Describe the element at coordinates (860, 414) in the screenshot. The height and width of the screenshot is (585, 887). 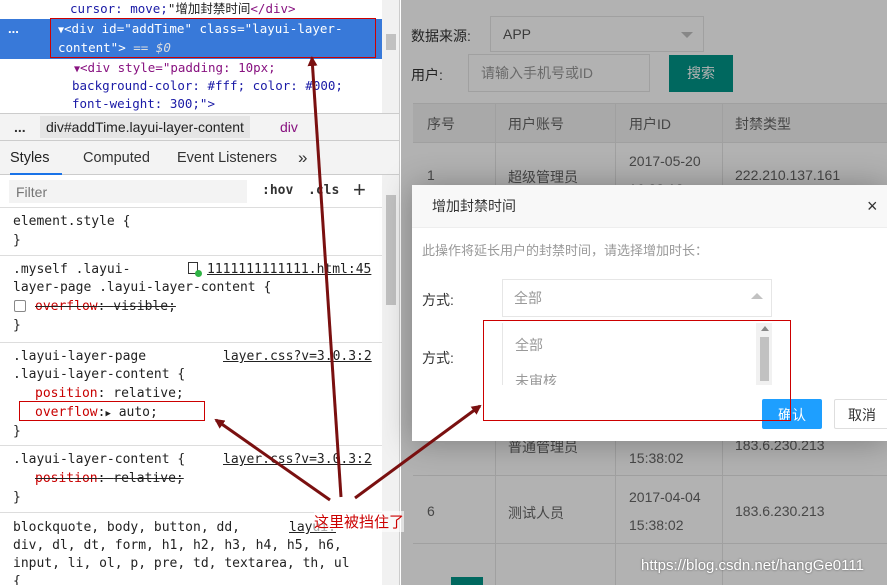
I see `cancel-button: 取消` at that location.